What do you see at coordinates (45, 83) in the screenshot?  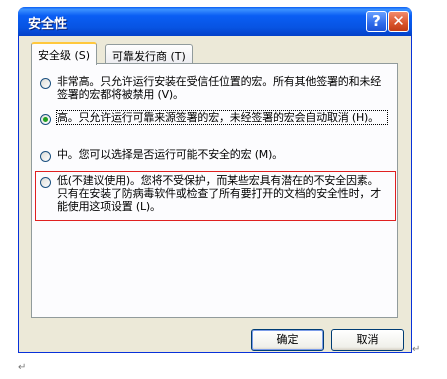 I see `radio-very-high` at bounding box center [45, 83].